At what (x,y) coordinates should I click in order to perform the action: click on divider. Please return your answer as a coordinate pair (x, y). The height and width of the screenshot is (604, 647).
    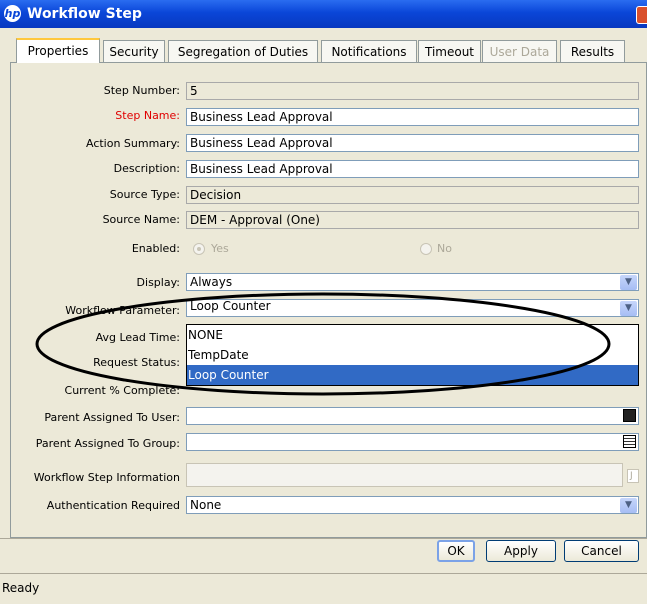
    Looking at the image, I should click on (323, 538).